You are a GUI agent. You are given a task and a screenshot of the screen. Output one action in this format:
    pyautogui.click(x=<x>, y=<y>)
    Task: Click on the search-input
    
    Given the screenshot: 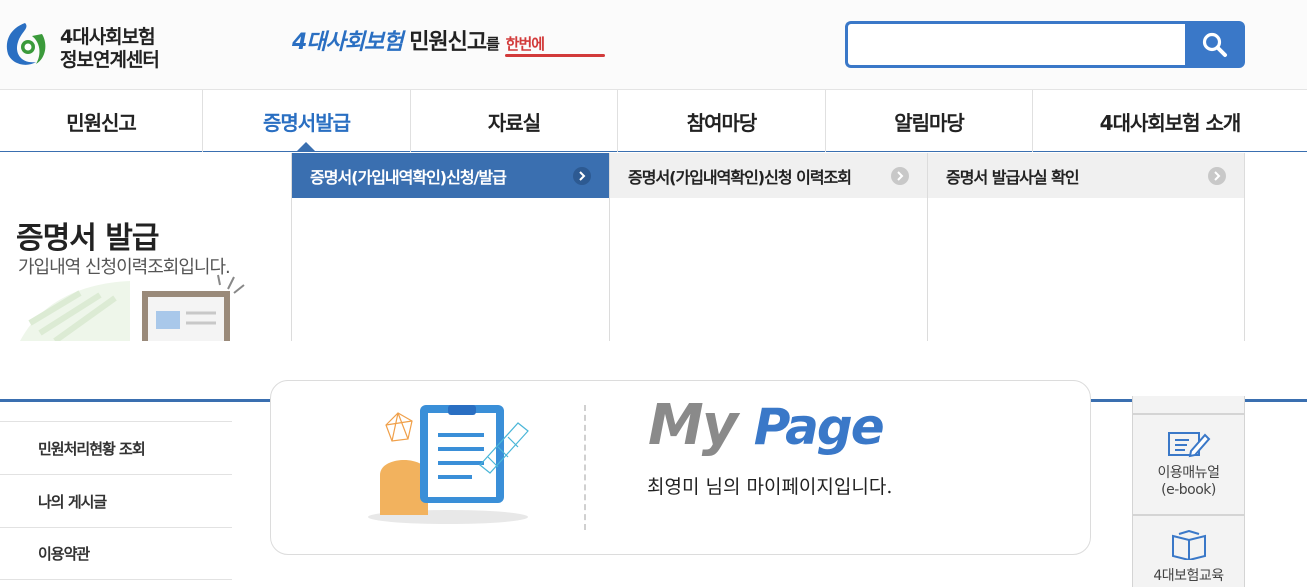 What is the action you would take?
    pyautogui.click(x=1016, y=44)
    